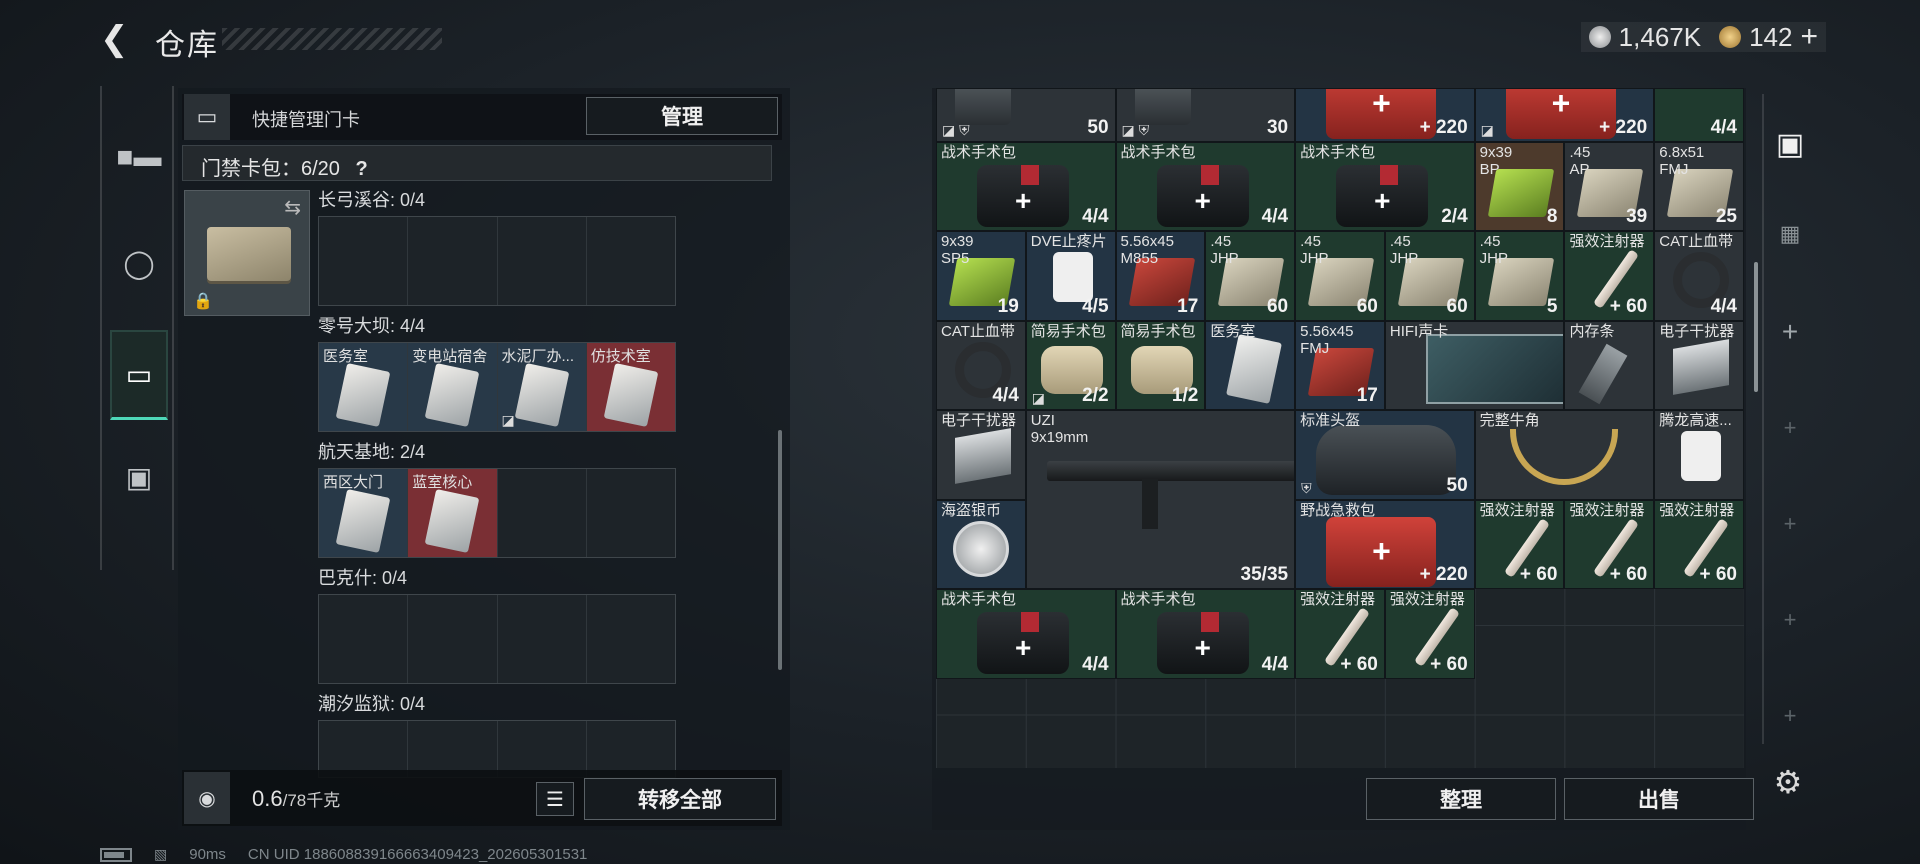 This screenshot has width=1920, height=864. What do you see at coordinates (362, 169) in the screenshot?
I see `help-icon: ?` at bounding box center [362, 169].